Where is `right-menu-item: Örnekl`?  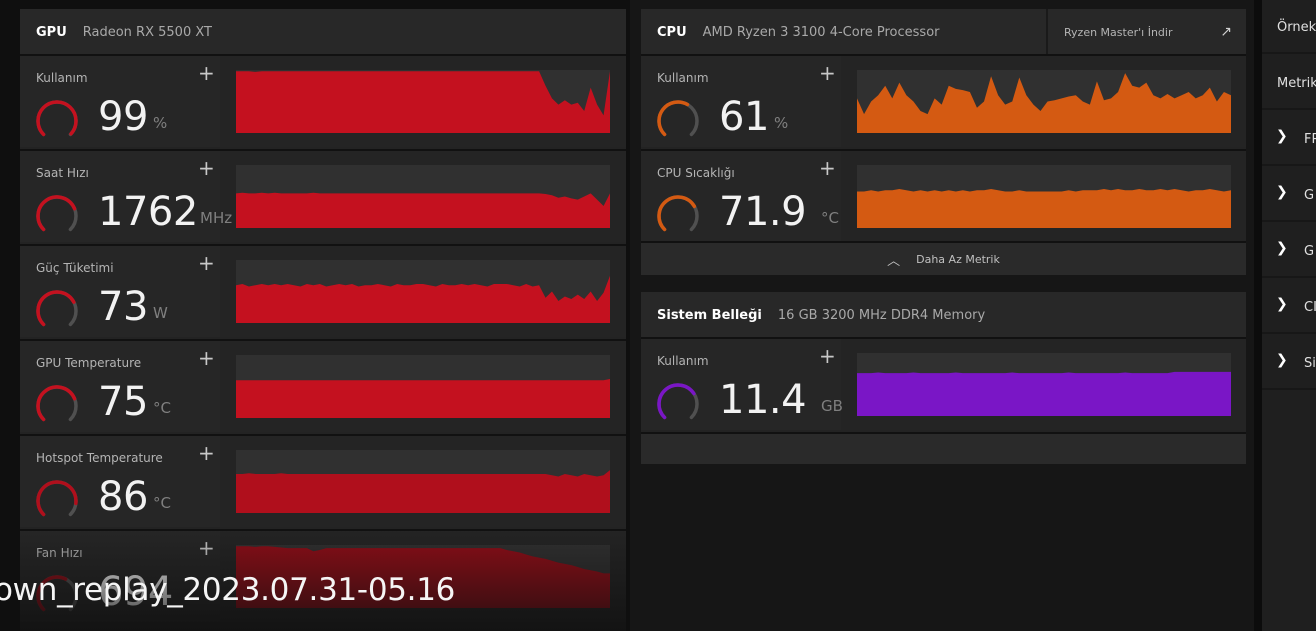 right-menu-item: Örnekl is located at coordinates (1289, 27).